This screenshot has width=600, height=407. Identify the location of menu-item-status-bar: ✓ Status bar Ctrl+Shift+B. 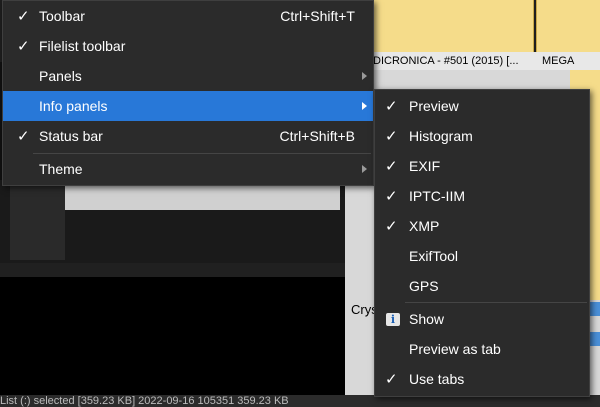
(188, 136).